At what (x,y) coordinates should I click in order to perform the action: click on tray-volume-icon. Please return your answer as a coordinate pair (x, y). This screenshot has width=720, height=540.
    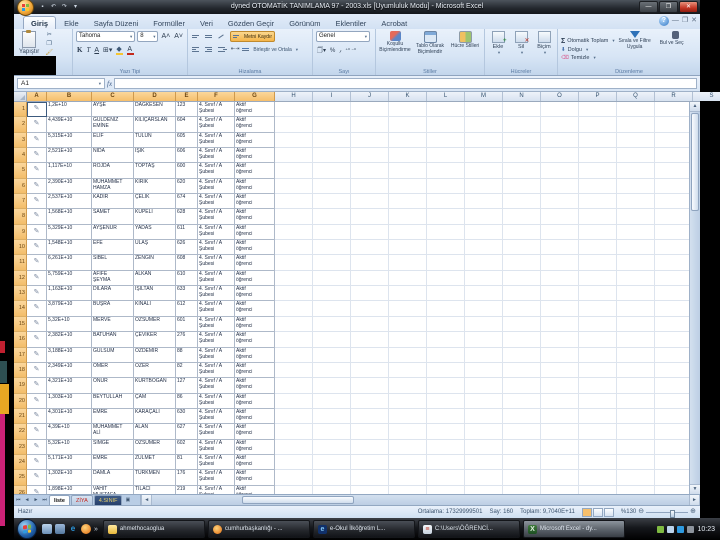
    Looking at the image, I should click on (671, 529).